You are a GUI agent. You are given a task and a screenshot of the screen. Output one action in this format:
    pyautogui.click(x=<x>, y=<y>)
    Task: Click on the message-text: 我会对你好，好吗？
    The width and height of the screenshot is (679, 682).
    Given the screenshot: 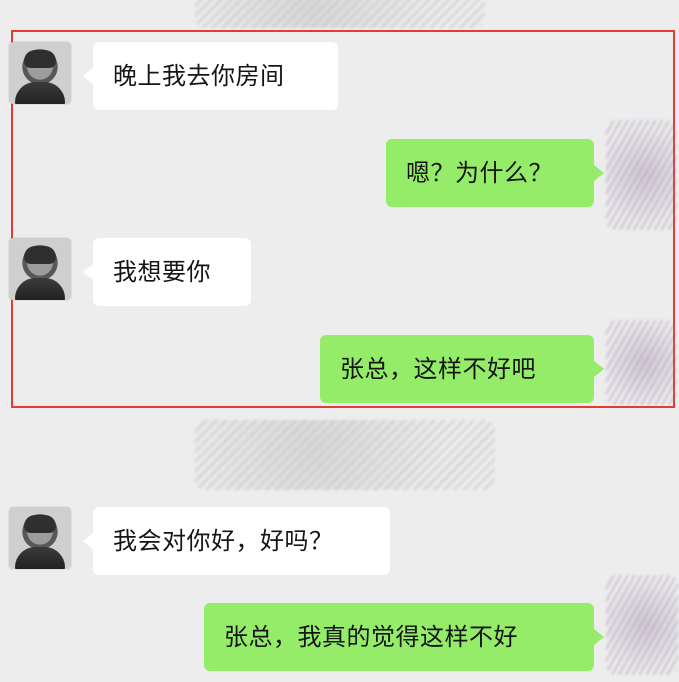 What is the action you would take?
    pyautogui.click(x=223, y=541)
    